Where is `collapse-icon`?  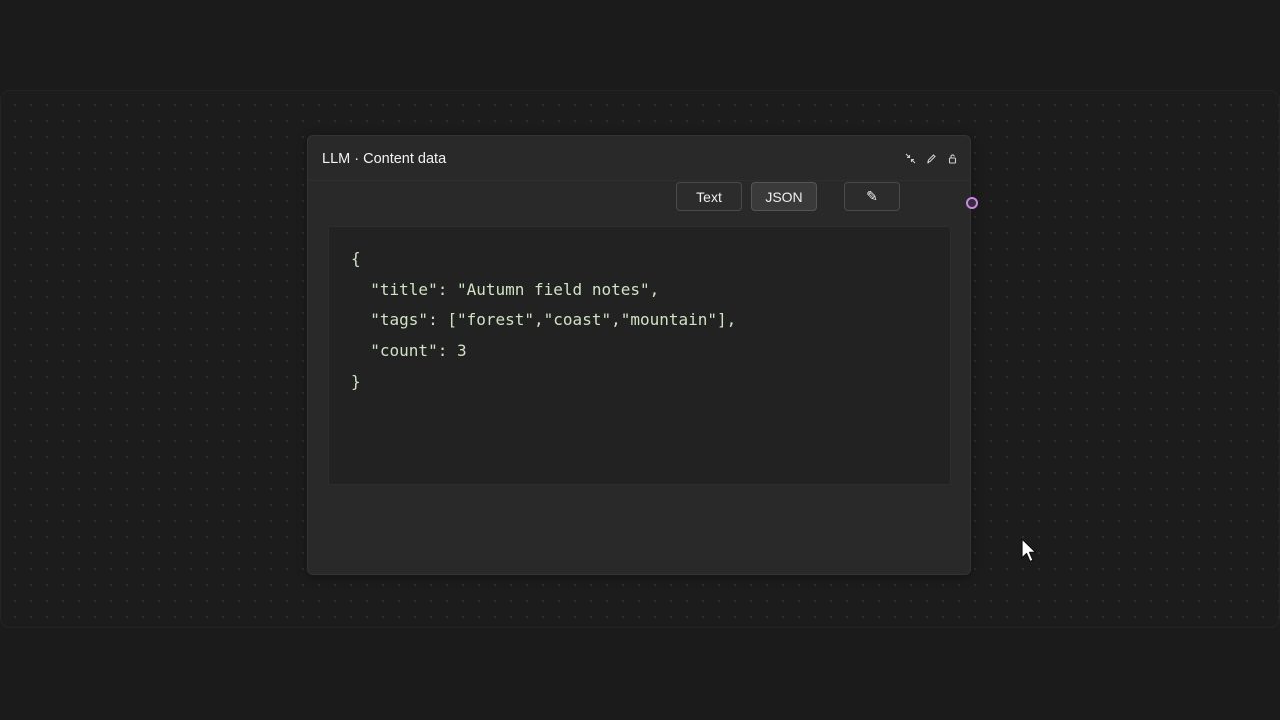
collapse-icon is located at coordinates (910, 158).